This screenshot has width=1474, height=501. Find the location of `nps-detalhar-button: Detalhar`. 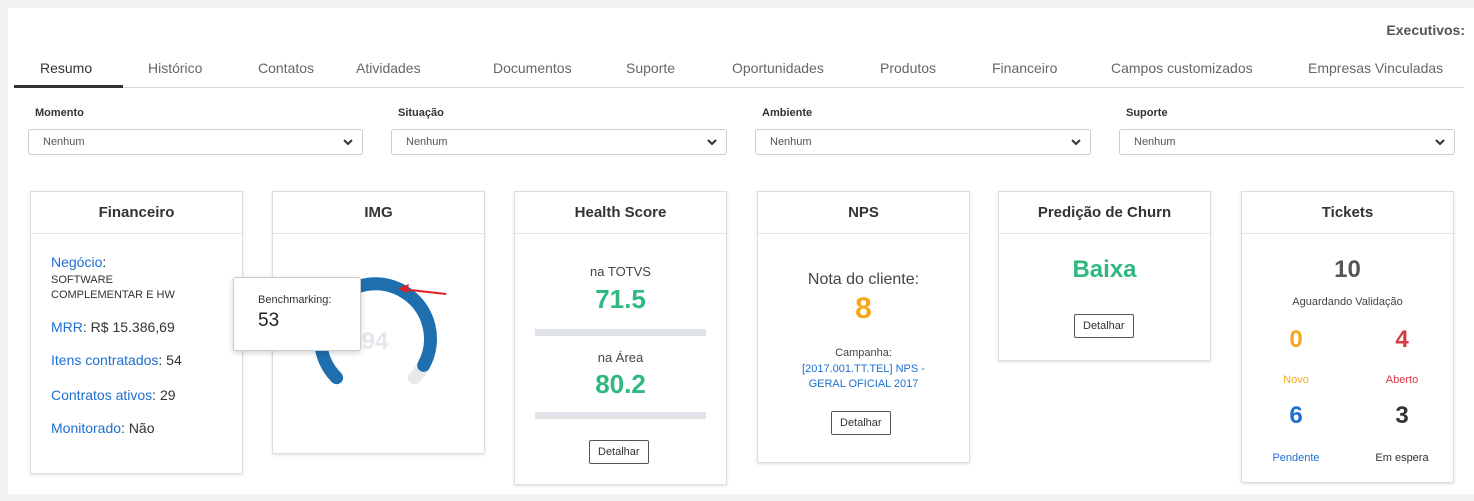

nps-detalhar-button: Detalhar is located at coordinates (861, 423).